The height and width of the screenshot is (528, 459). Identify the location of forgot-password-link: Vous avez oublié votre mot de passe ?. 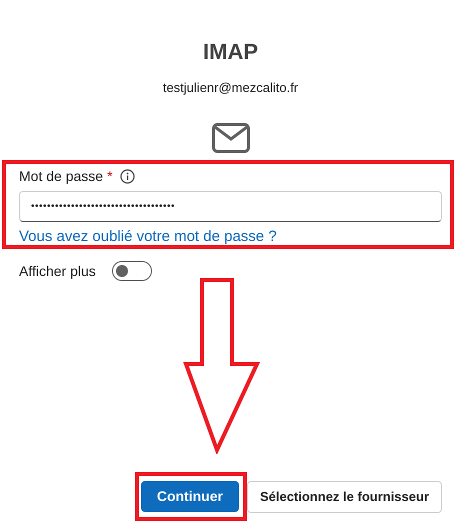
(148, 237).